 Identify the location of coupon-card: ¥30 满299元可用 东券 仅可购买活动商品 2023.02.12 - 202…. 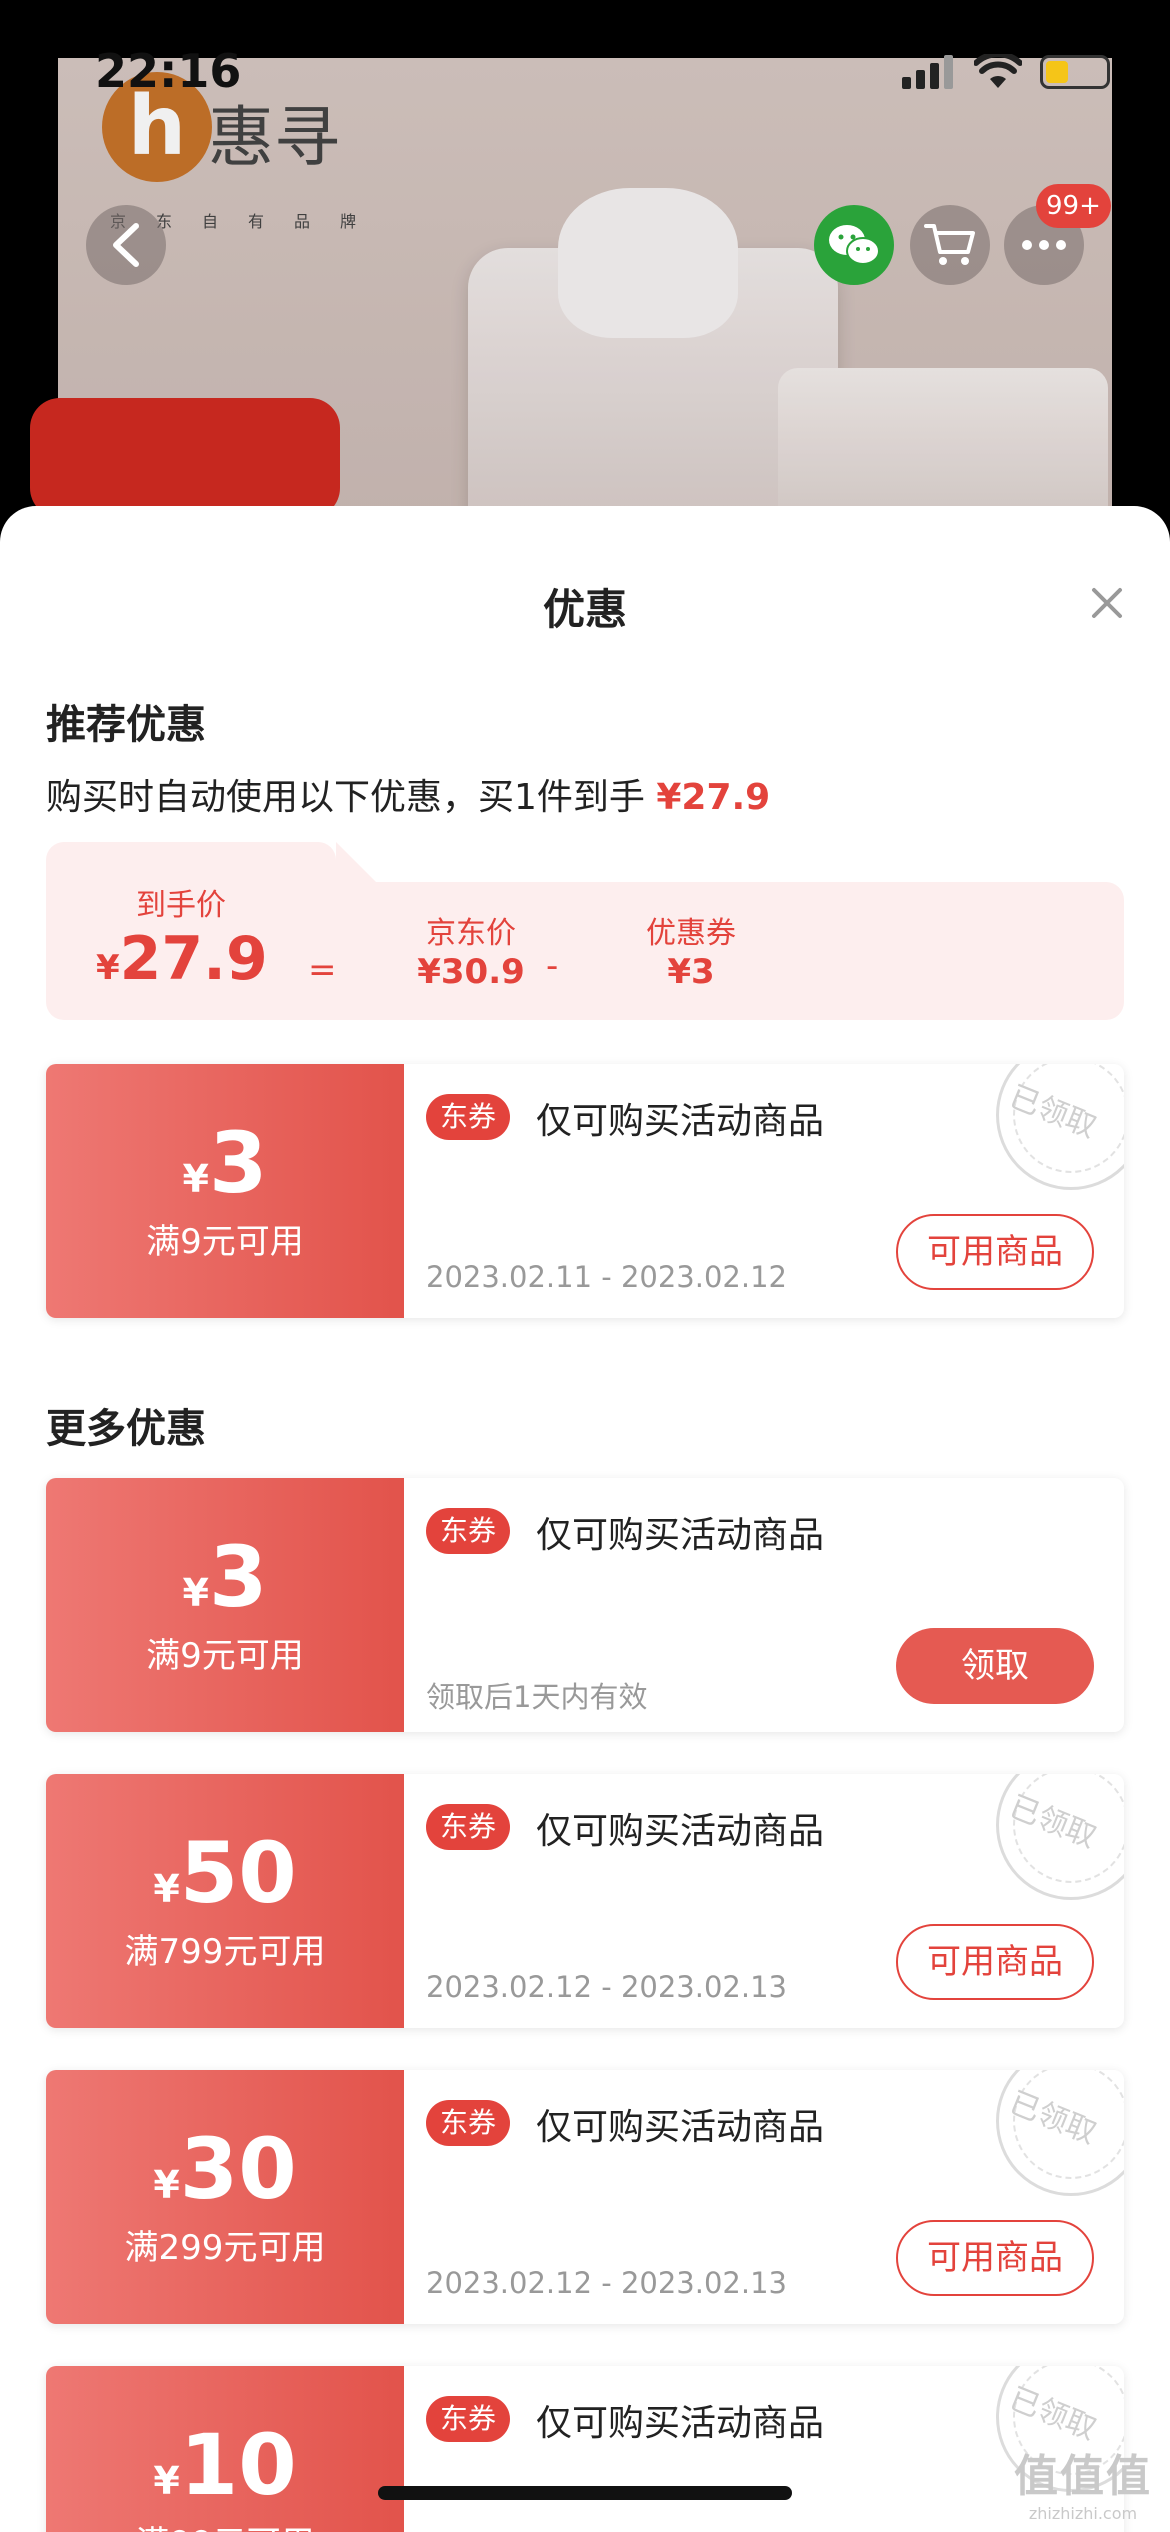
(585, 2197).